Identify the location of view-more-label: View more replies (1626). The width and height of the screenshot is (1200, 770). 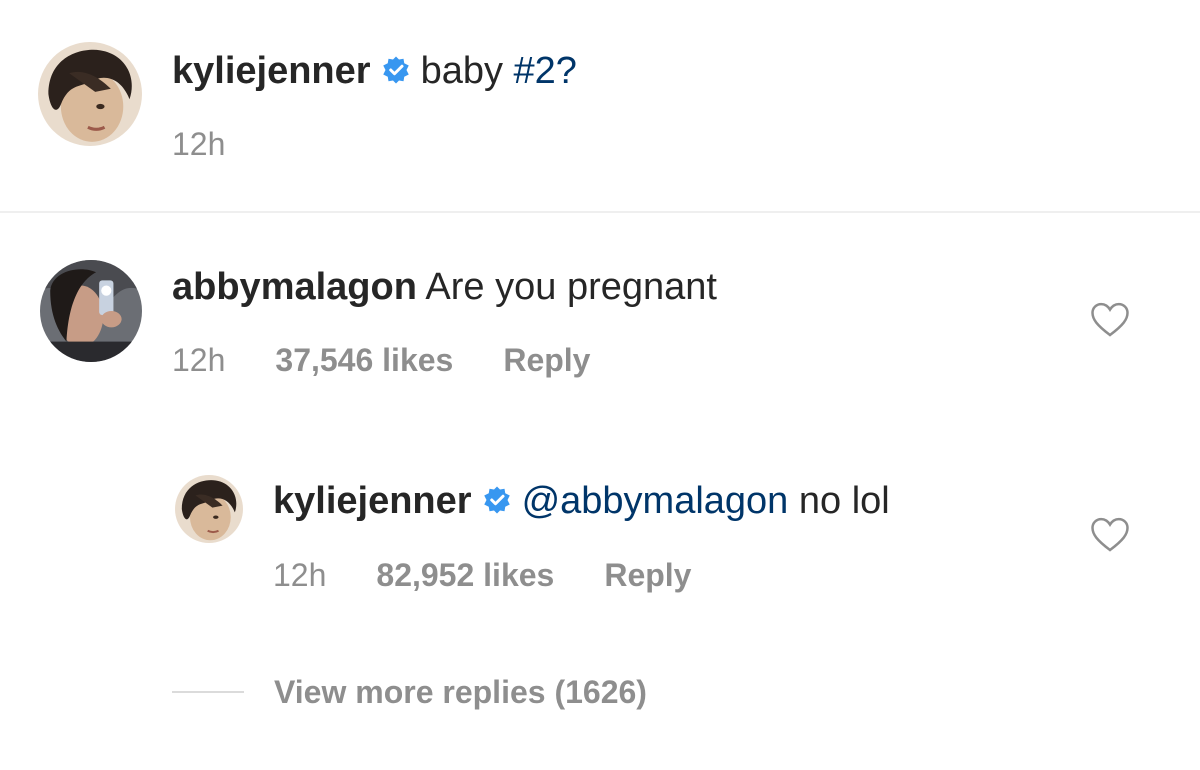
(460, 691).